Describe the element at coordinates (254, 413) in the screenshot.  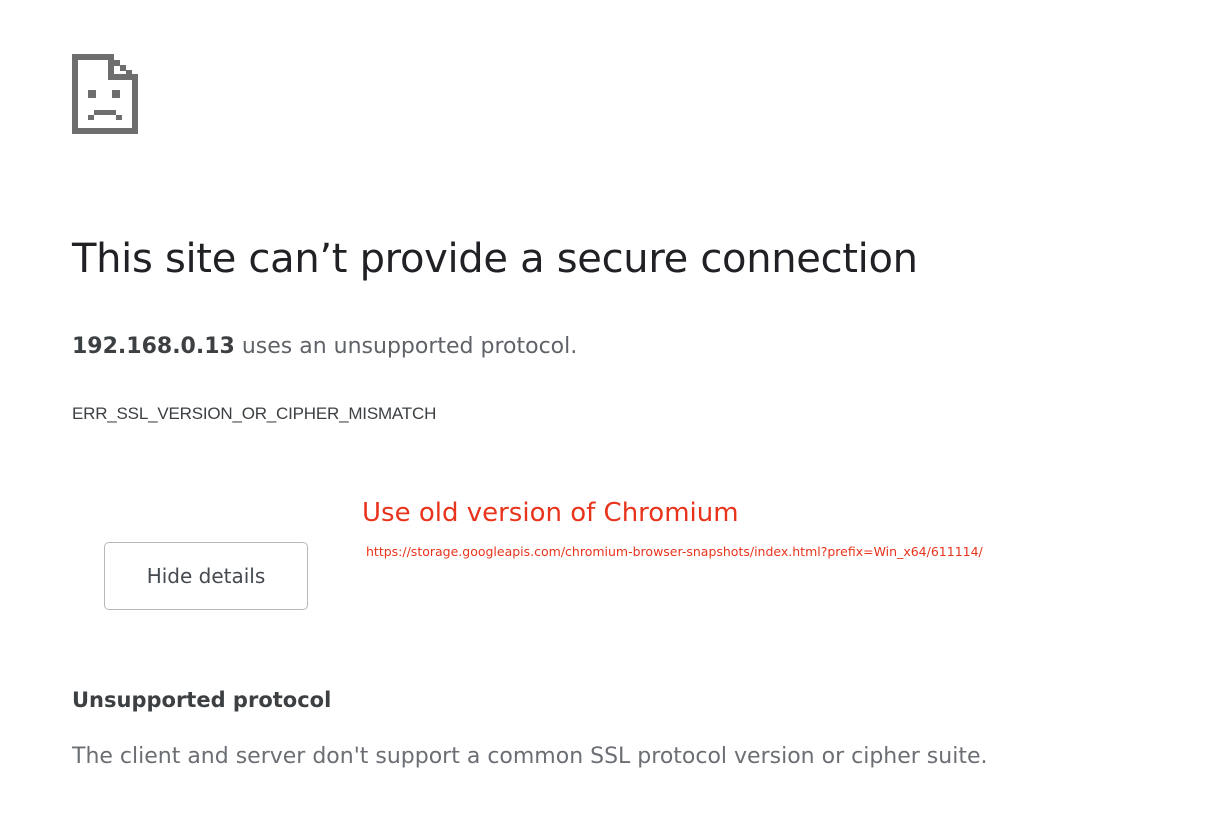
I see `error-code: ERR_SSL_VERSION_OR_CIPHER_MISMATCH` at that location.